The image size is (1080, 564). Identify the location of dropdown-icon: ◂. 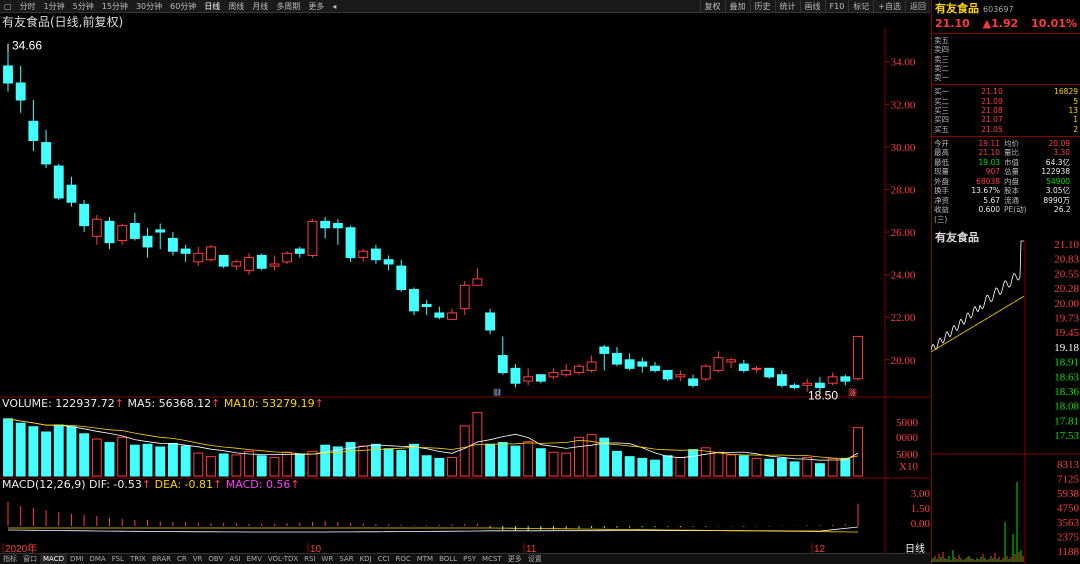
(334, 6).